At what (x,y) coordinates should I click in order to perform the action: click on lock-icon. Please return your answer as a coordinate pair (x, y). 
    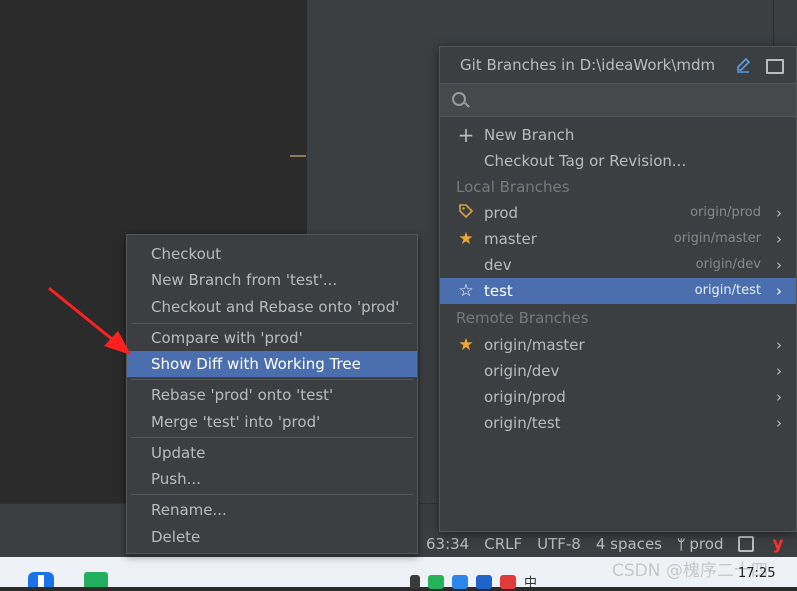
    Looking at the image, I should click on (746, 544).